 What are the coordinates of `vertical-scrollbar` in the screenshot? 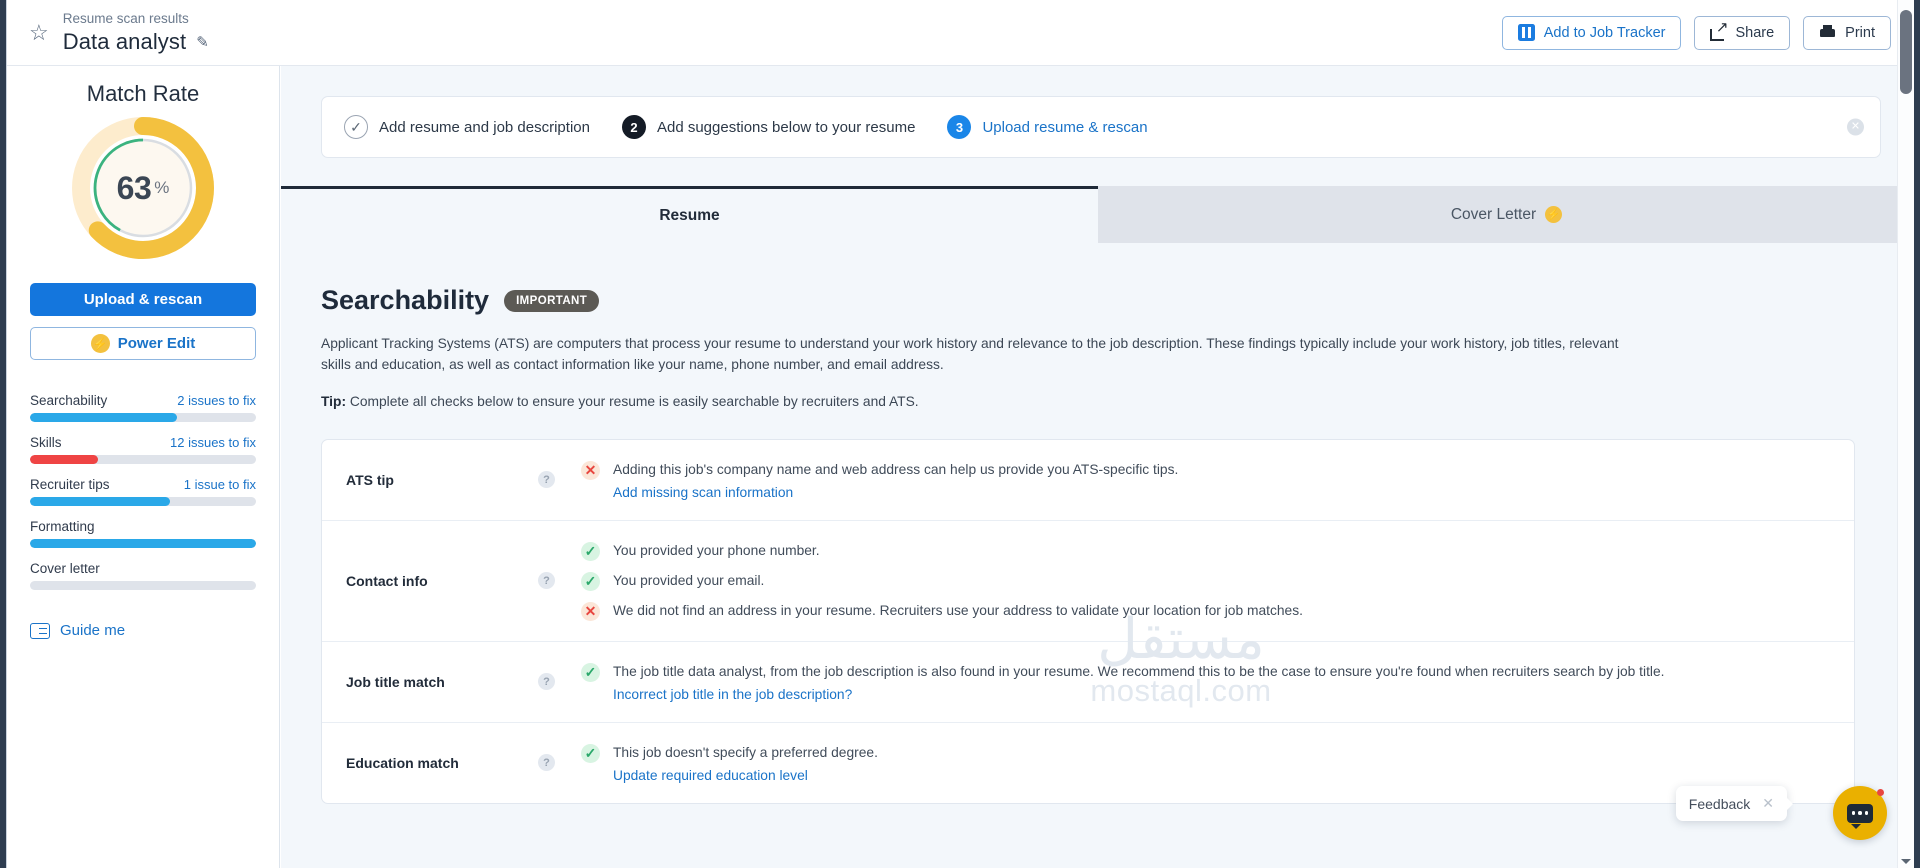 It's located at (1905, 434).